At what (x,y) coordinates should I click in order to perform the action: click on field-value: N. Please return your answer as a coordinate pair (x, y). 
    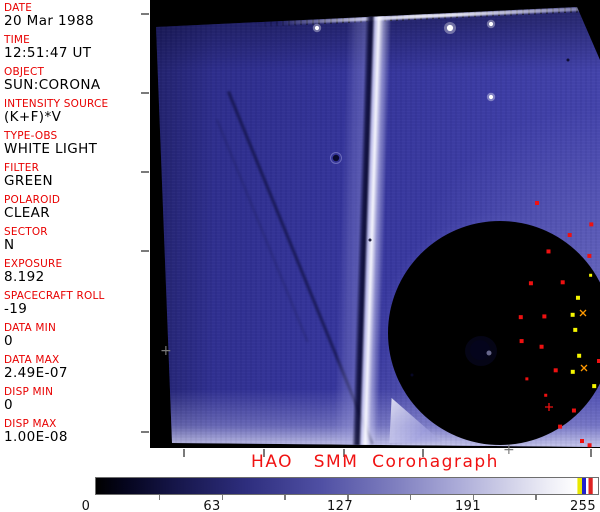
    Looking at the image, I should click on (9, 245).